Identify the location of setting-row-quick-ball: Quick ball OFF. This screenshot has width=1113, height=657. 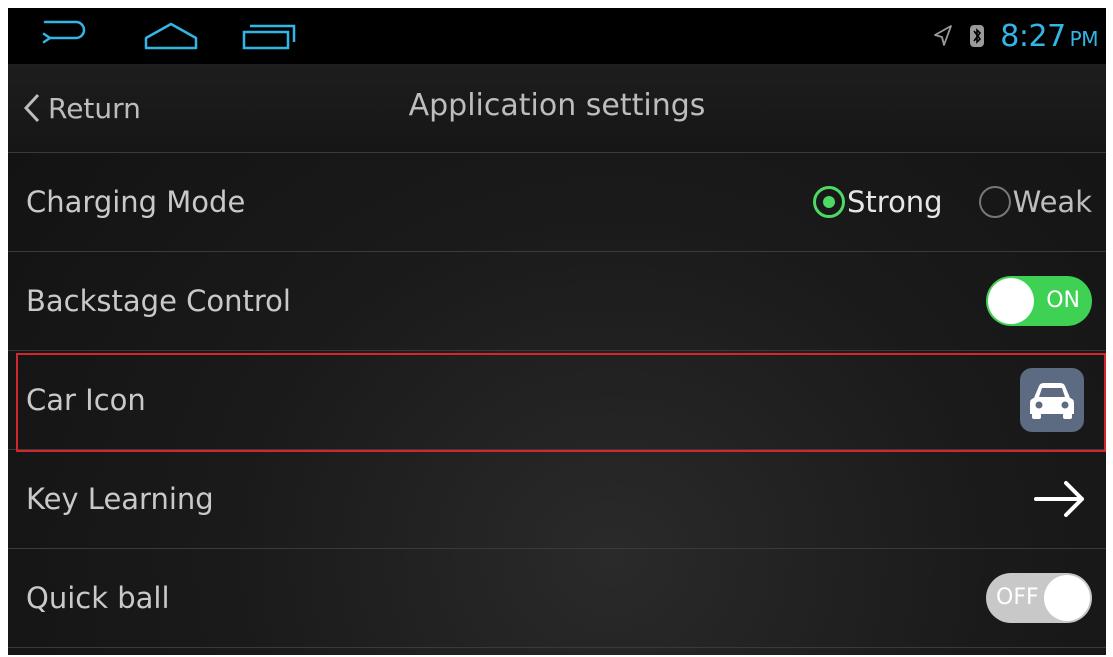
(557, 598).